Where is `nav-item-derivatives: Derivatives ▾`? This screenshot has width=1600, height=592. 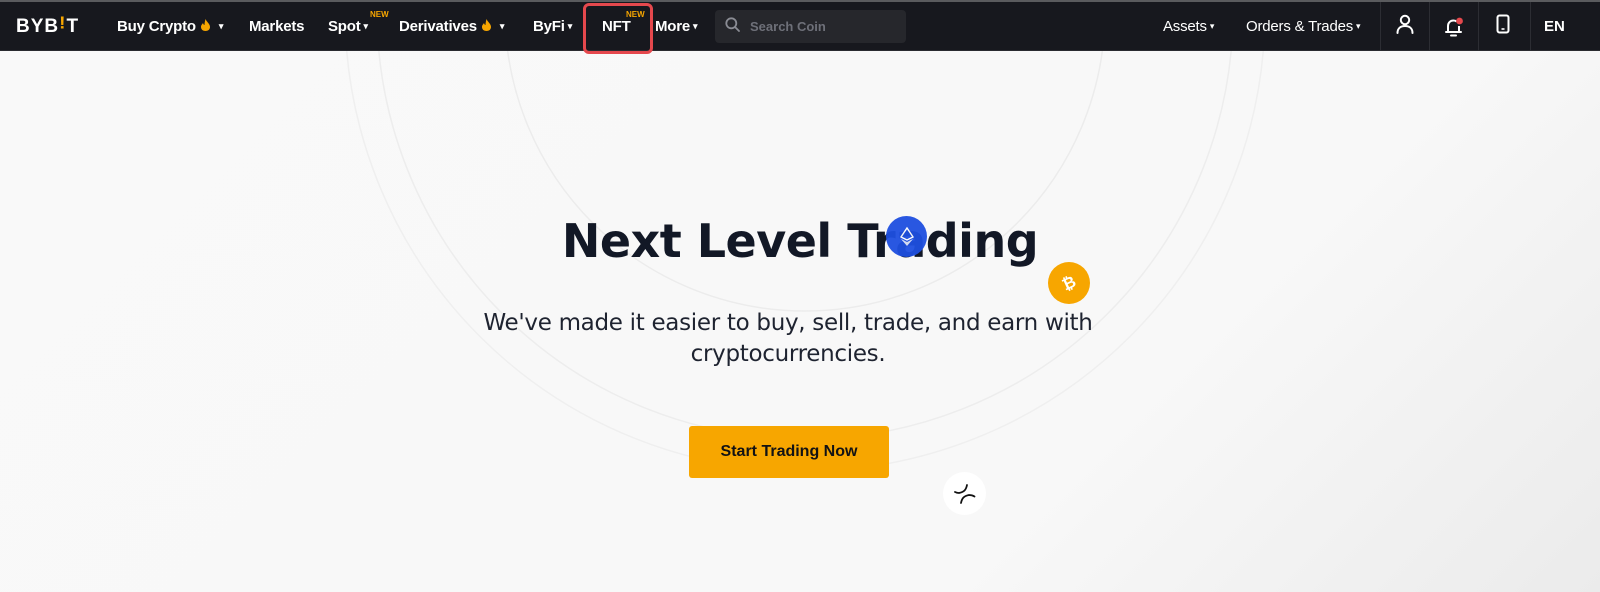 nav-item-derivatives: Derivatives ▾ is located at coordinates (451, 26).